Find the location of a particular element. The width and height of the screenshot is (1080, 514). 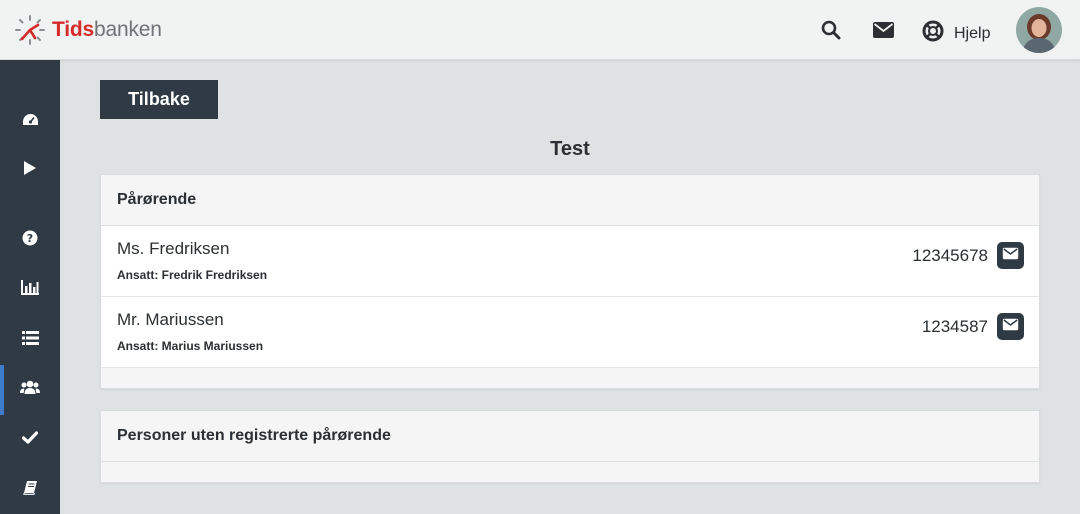

relative-name: Ms. Fredriksen is located at coordinates (173, 248).